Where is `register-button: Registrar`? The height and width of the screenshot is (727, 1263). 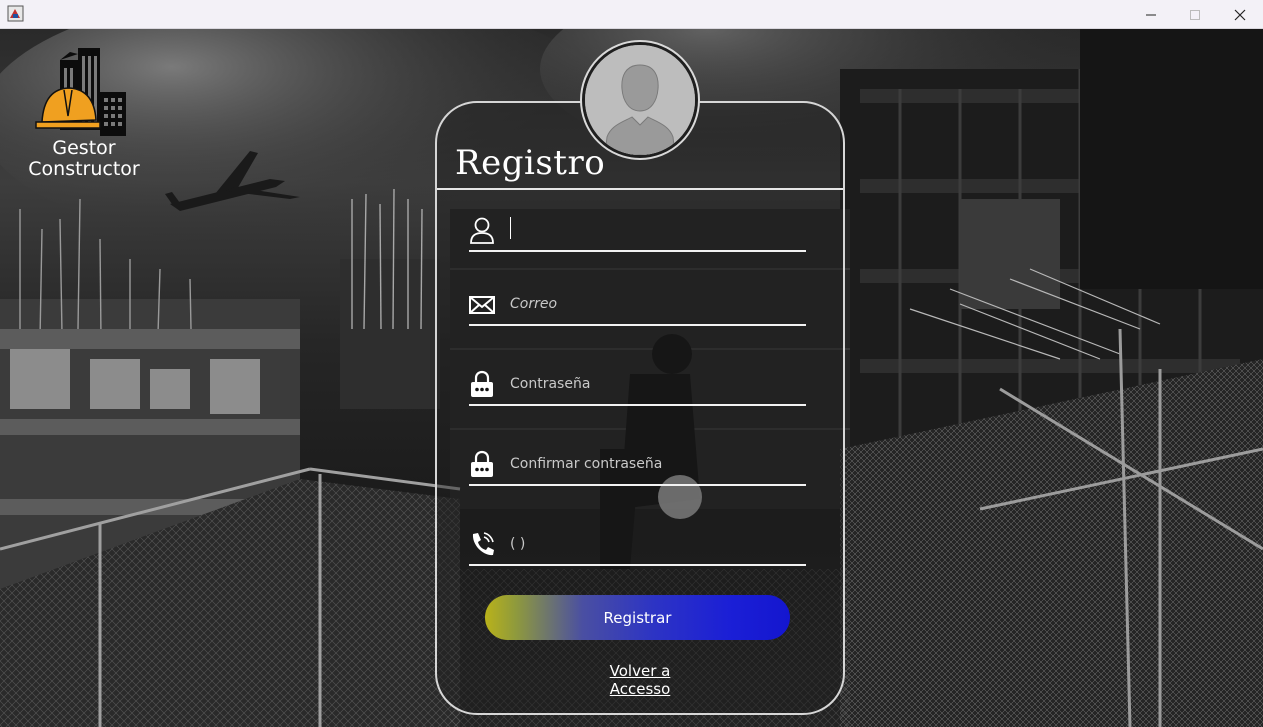 register-button: Registrar is located at coordinates (637, 617).